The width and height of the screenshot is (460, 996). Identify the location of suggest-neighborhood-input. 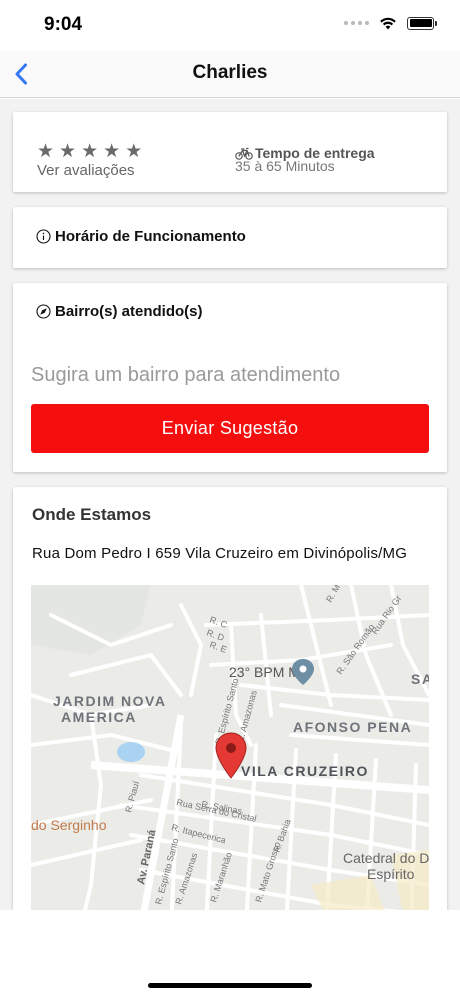
(230, 375).